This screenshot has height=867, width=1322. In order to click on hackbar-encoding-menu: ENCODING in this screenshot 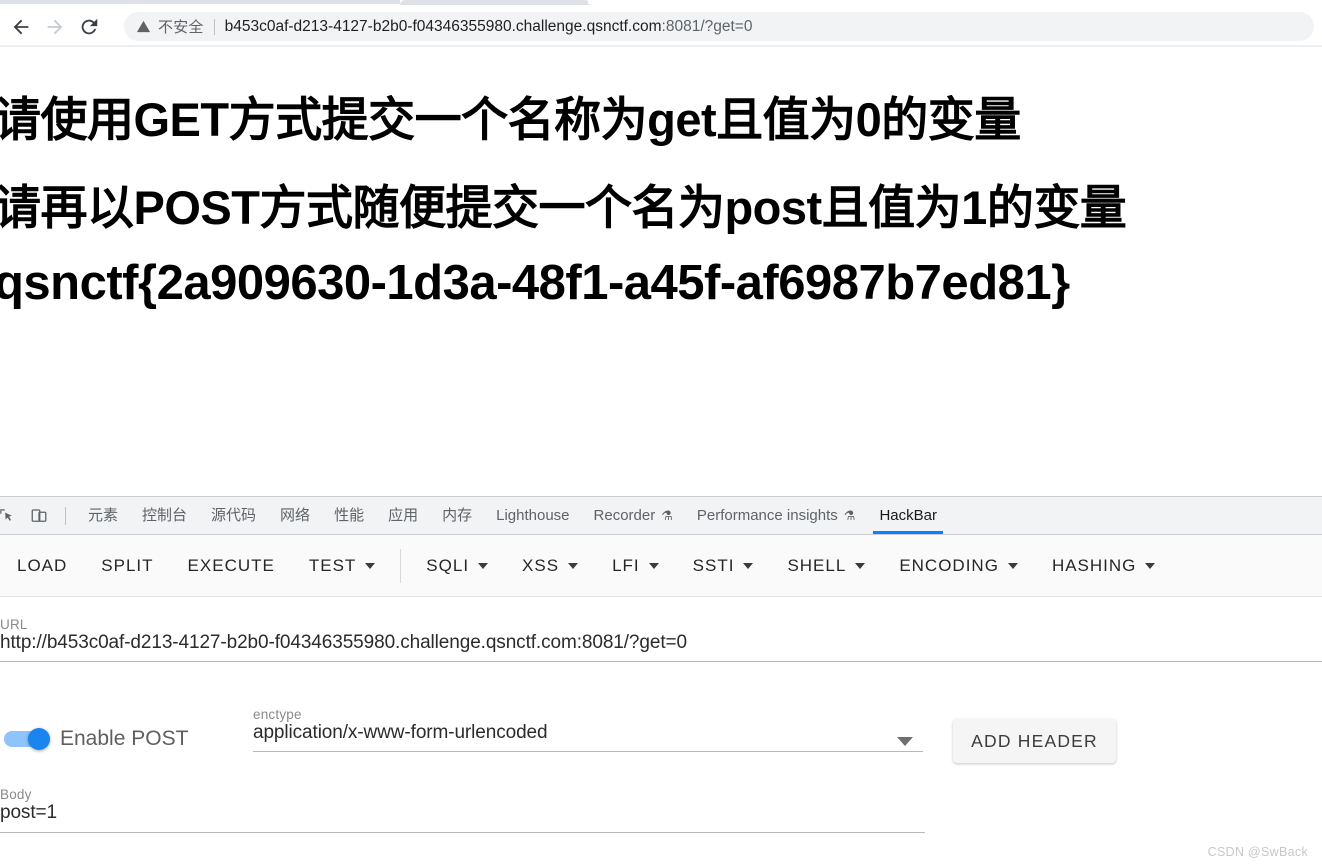, I will do `click(958, 566)`.